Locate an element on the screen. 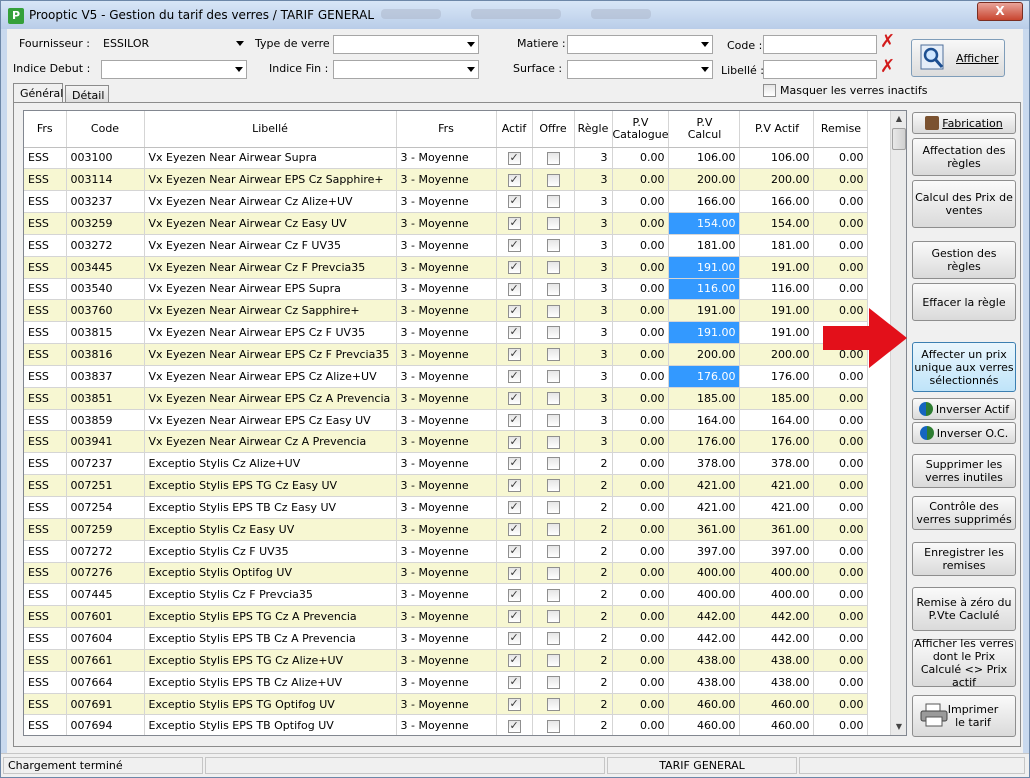 Image resolution: width=1030 pixels, height=778 pixels. column-header: Offre is located at coordinates (553, 129).